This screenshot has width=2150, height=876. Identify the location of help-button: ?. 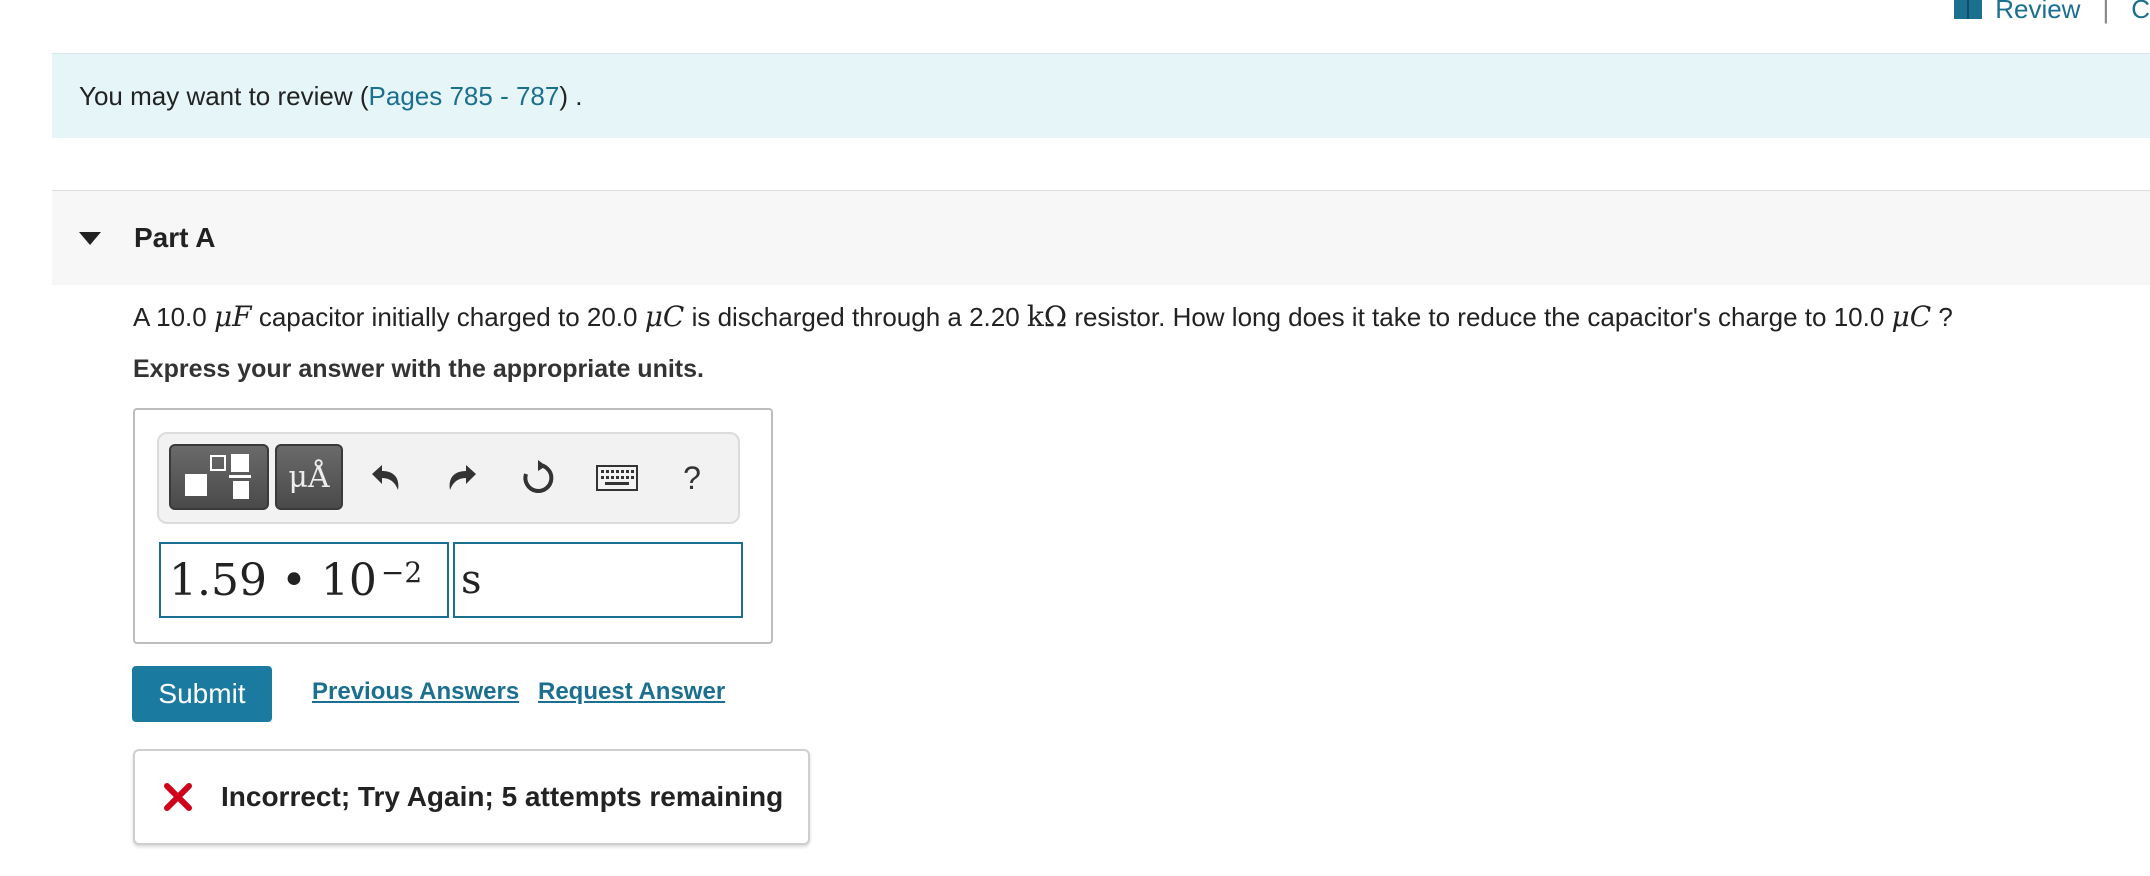
(692, 478).